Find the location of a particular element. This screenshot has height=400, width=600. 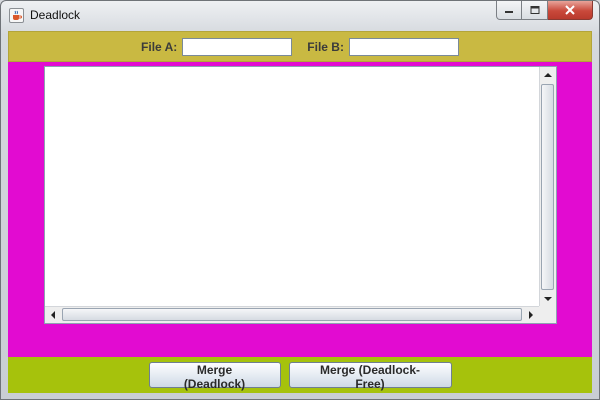

close-icon is located at coordinates (570, 10).